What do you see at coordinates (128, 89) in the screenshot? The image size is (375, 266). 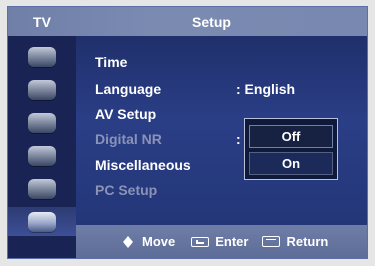 I see `menu-item-language: Language` at bounding box center [128, 89].